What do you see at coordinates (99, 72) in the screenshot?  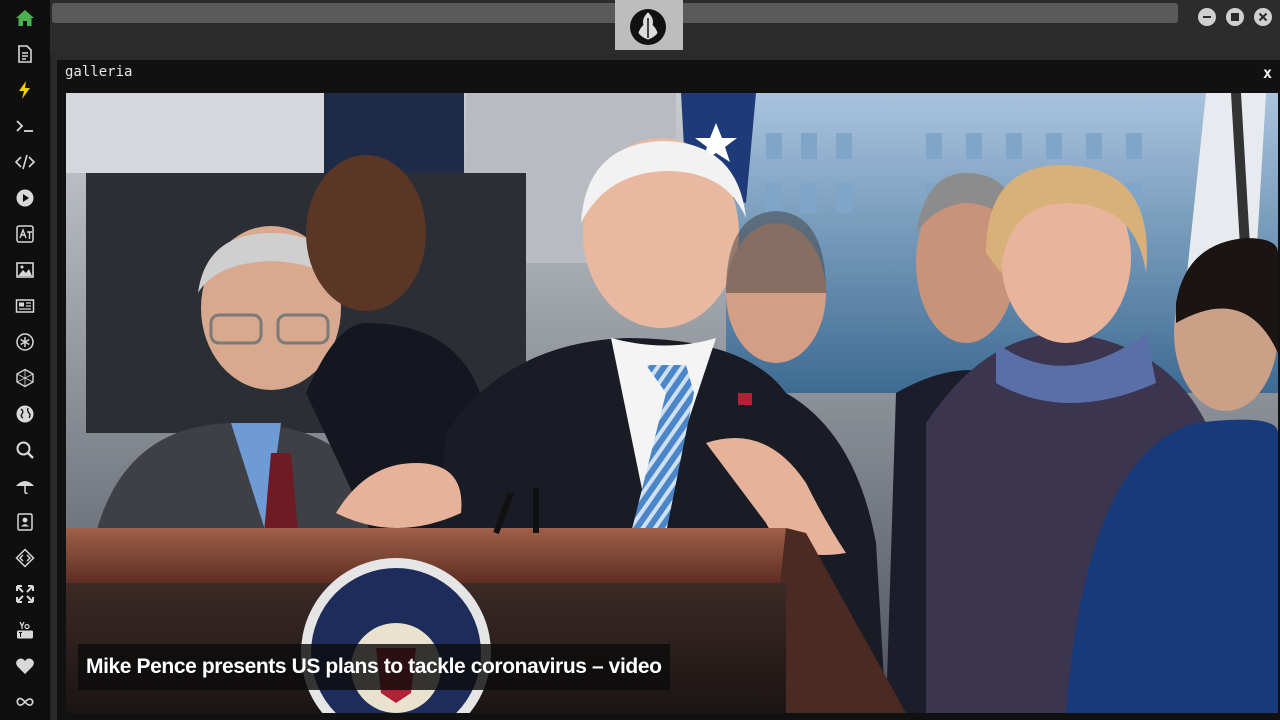 I see `window-title: galleria` at bounding box center [99, 72].